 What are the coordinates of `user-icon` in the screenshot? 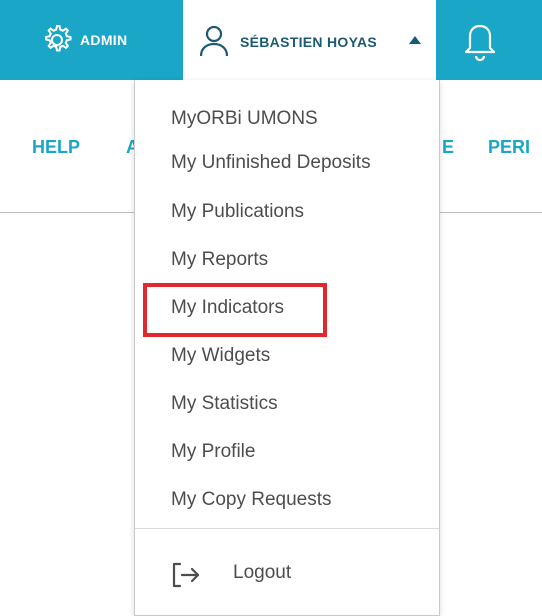 It's located at (214, 43).